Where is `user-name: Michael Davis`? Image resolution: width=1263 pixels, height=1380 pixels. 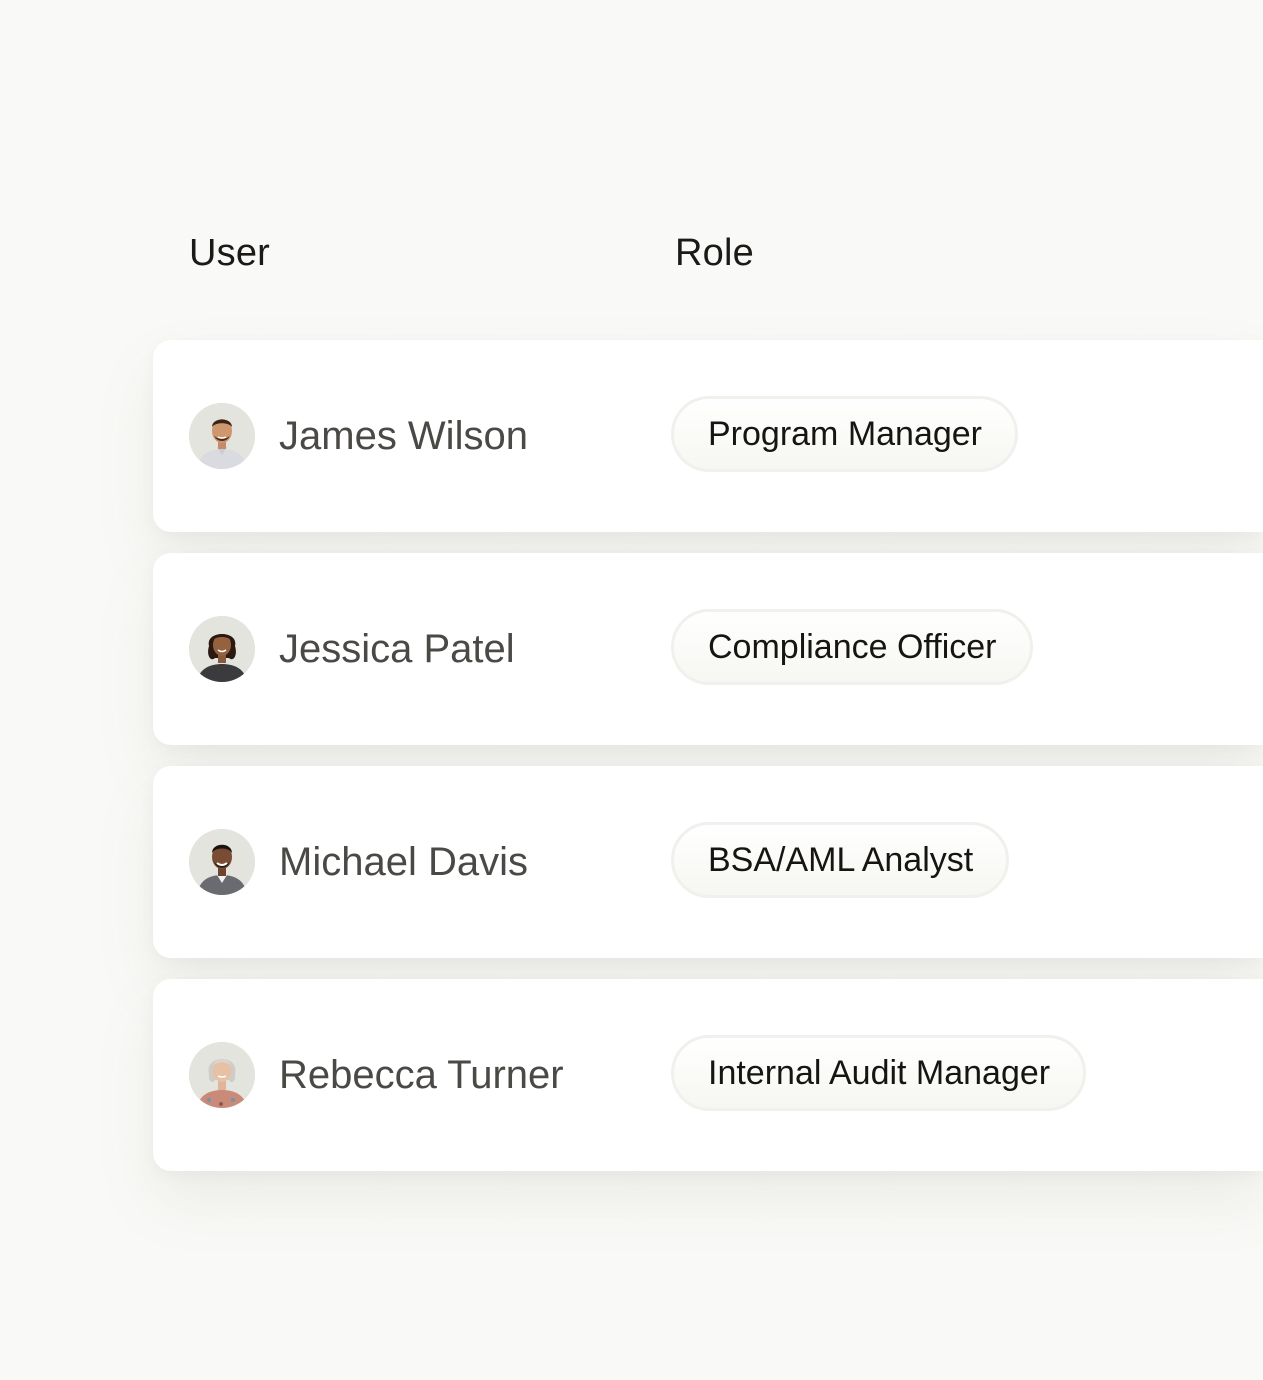 user-name: Michael Davis is located at coordinates (403, 862).